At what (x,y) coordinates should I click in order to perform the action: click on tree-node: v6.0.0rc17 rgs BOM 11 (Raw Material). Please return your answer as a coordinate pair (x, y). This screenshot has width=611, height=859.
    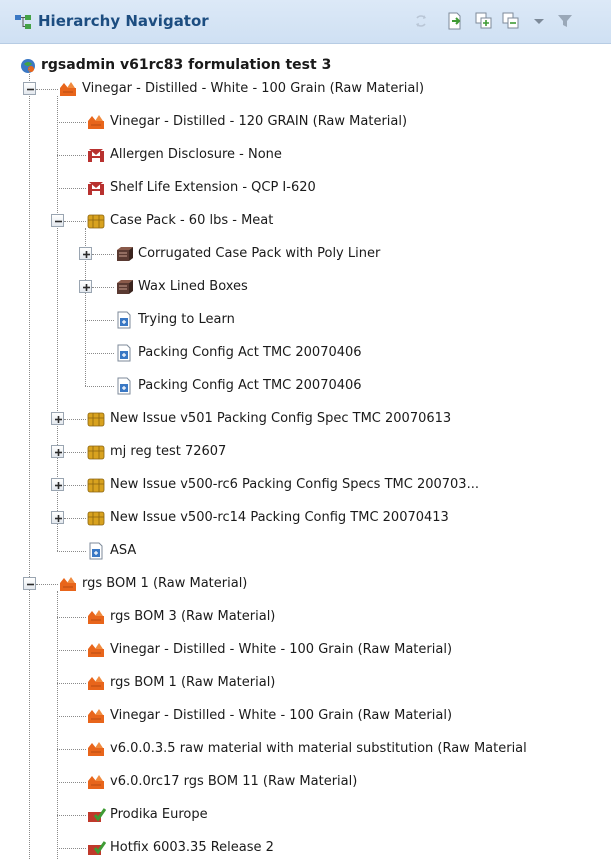
    Looking at the image, I should click on (348, 782).